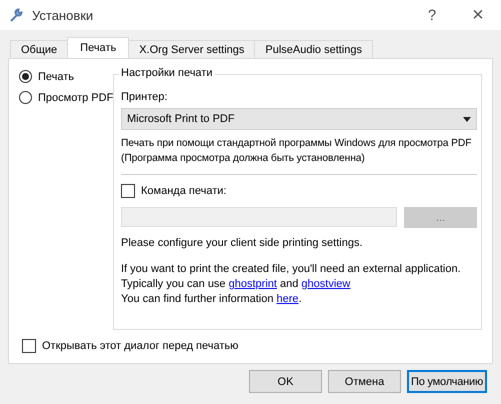 This screenshot has width=501, height=404. What do you see at coordinates (364, 381) in the screenshot?
I see `dialog-button: Отмена` at bounding box center [364, 381].